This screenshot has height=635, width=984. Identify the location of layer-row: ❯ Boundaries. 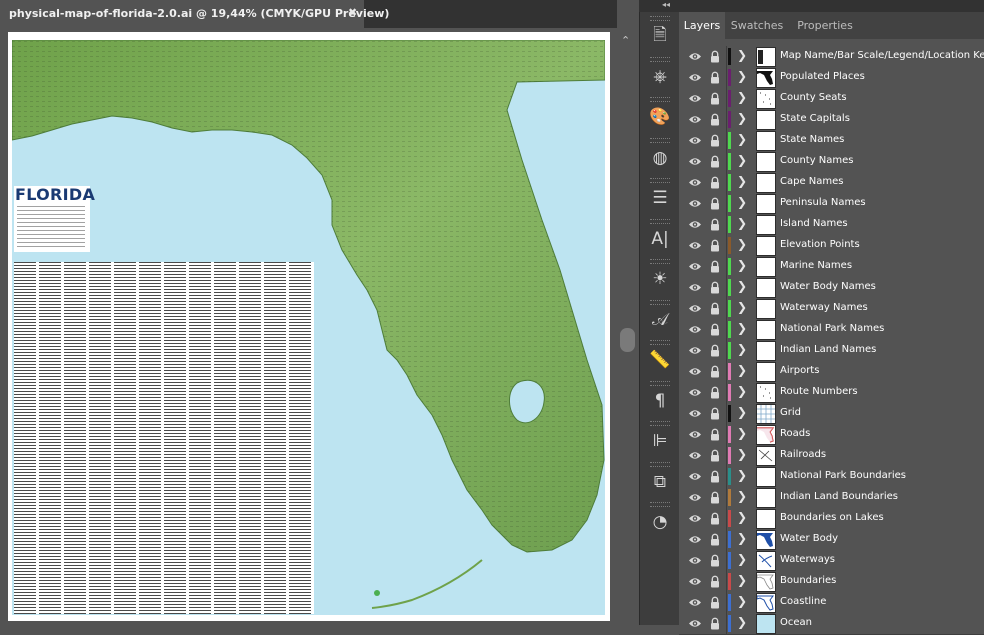
(831, 582).